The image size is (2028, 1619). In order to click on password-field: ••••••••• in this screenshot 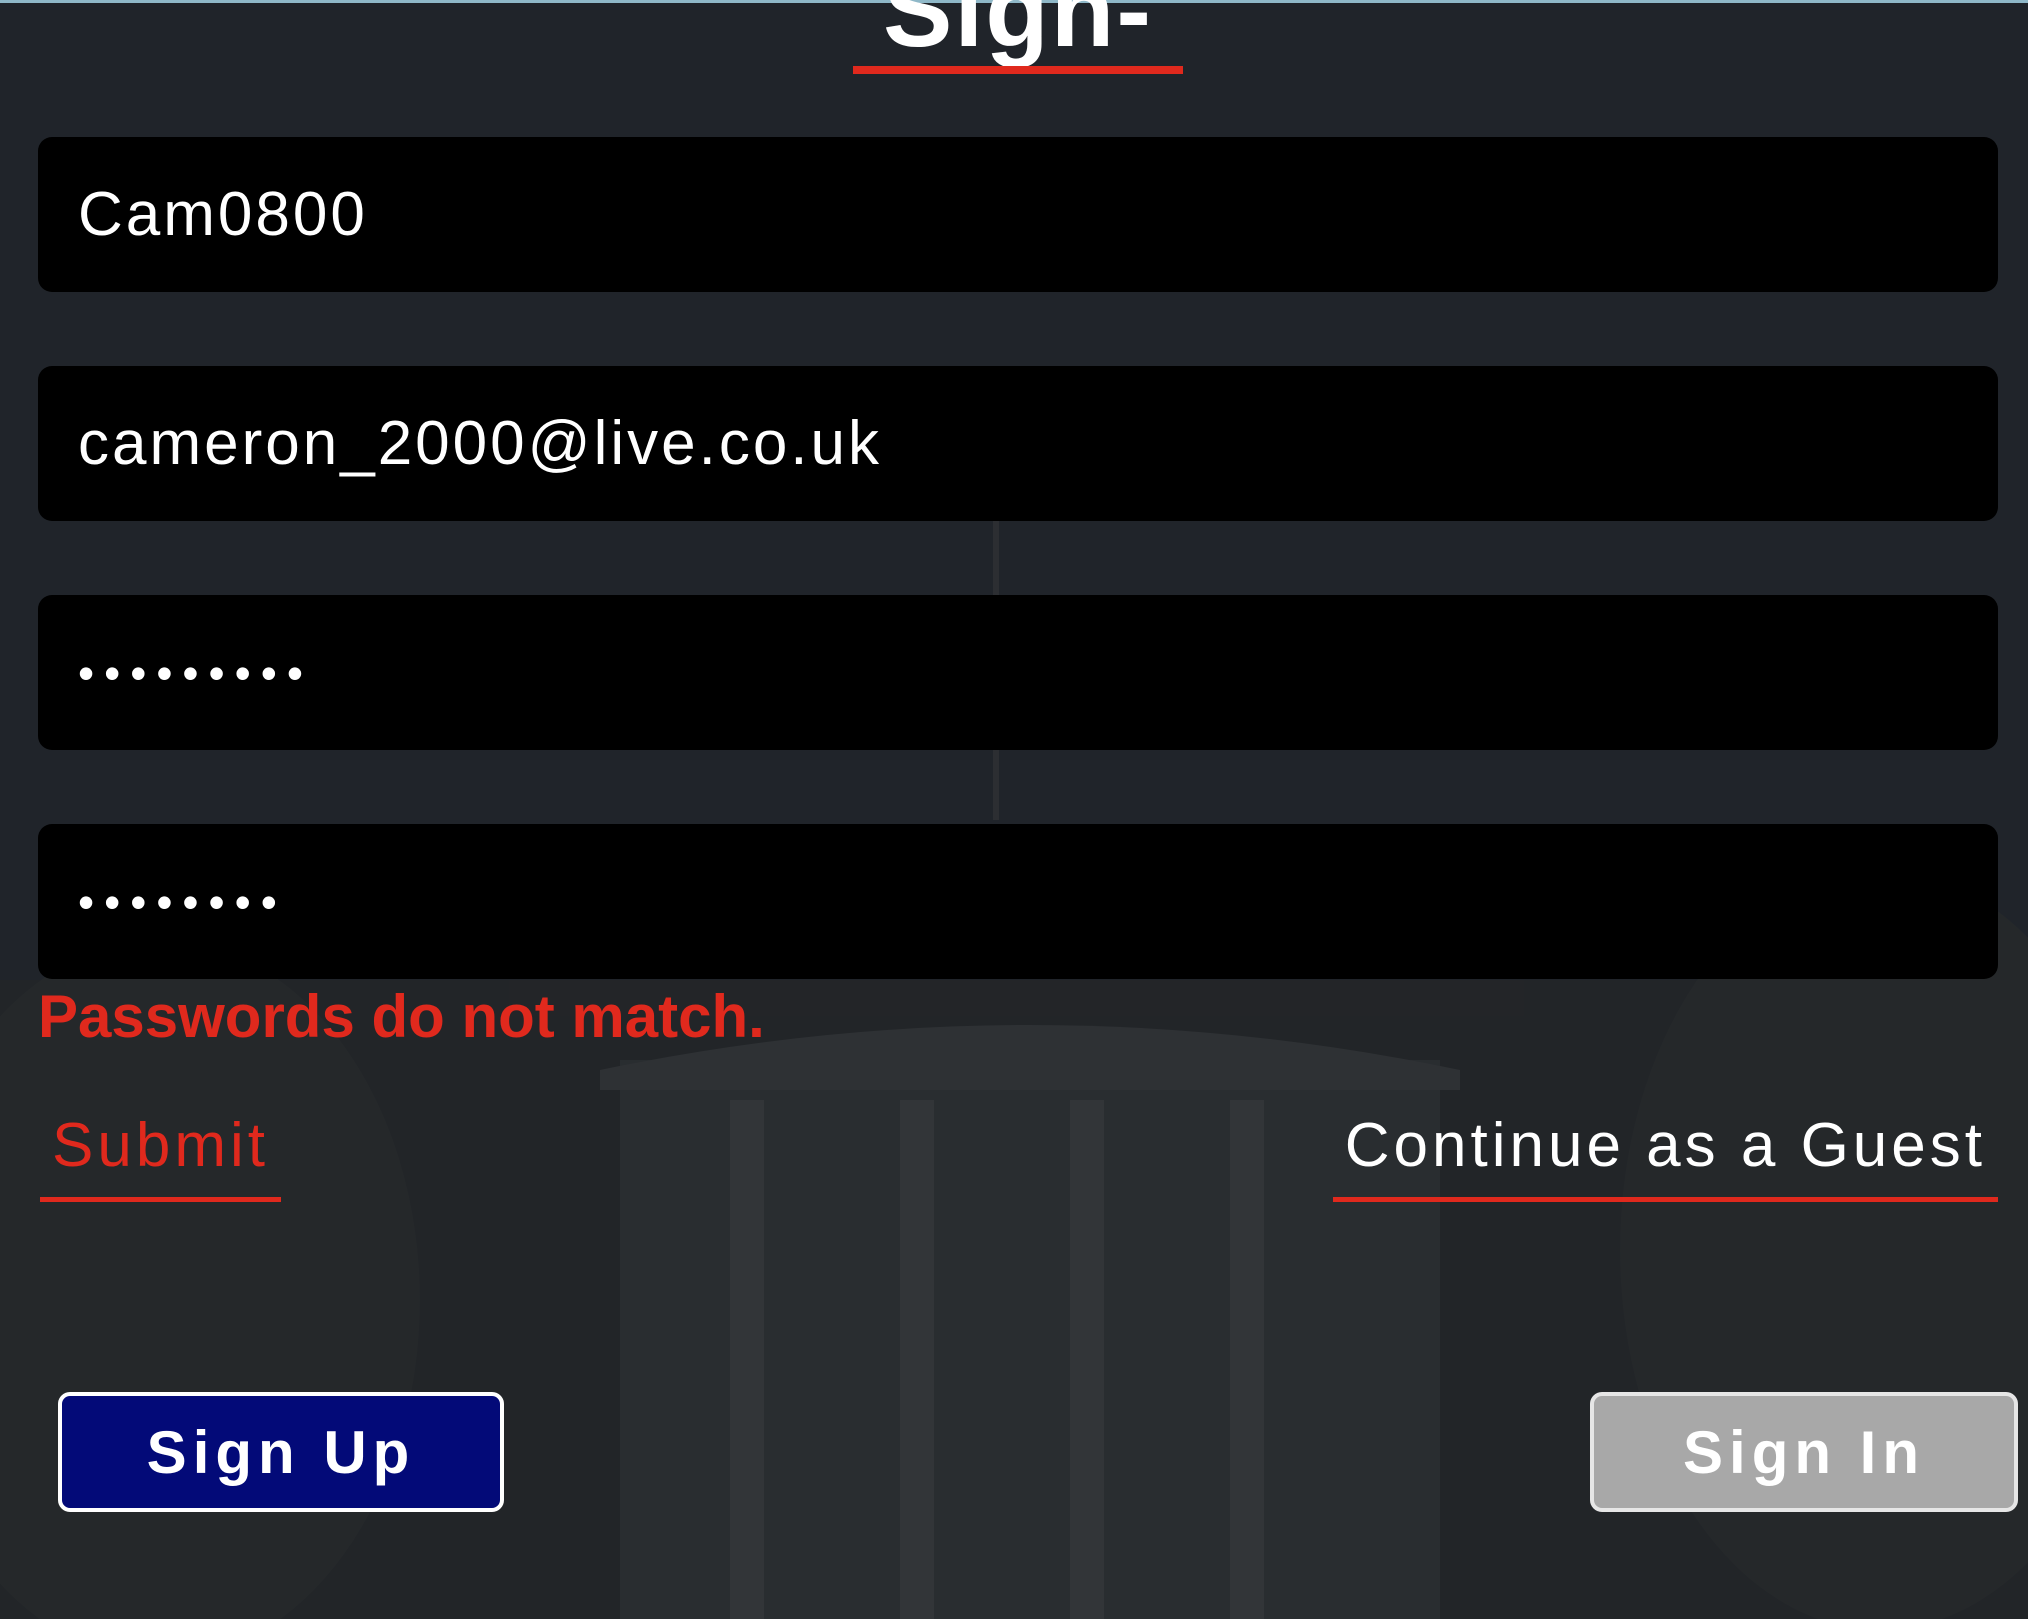, I will do `click(1018, 672)`.